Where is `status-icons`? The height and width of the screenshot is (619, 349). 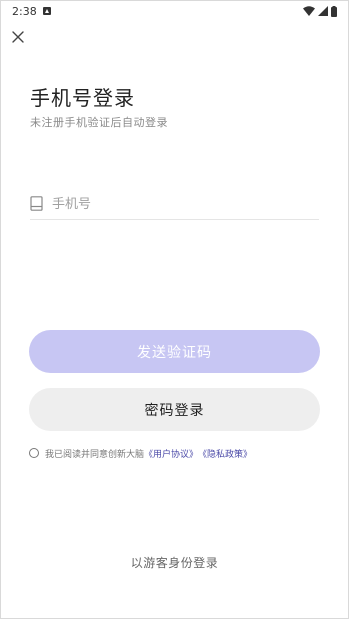
status-icons is located at coordinates (320, 11).